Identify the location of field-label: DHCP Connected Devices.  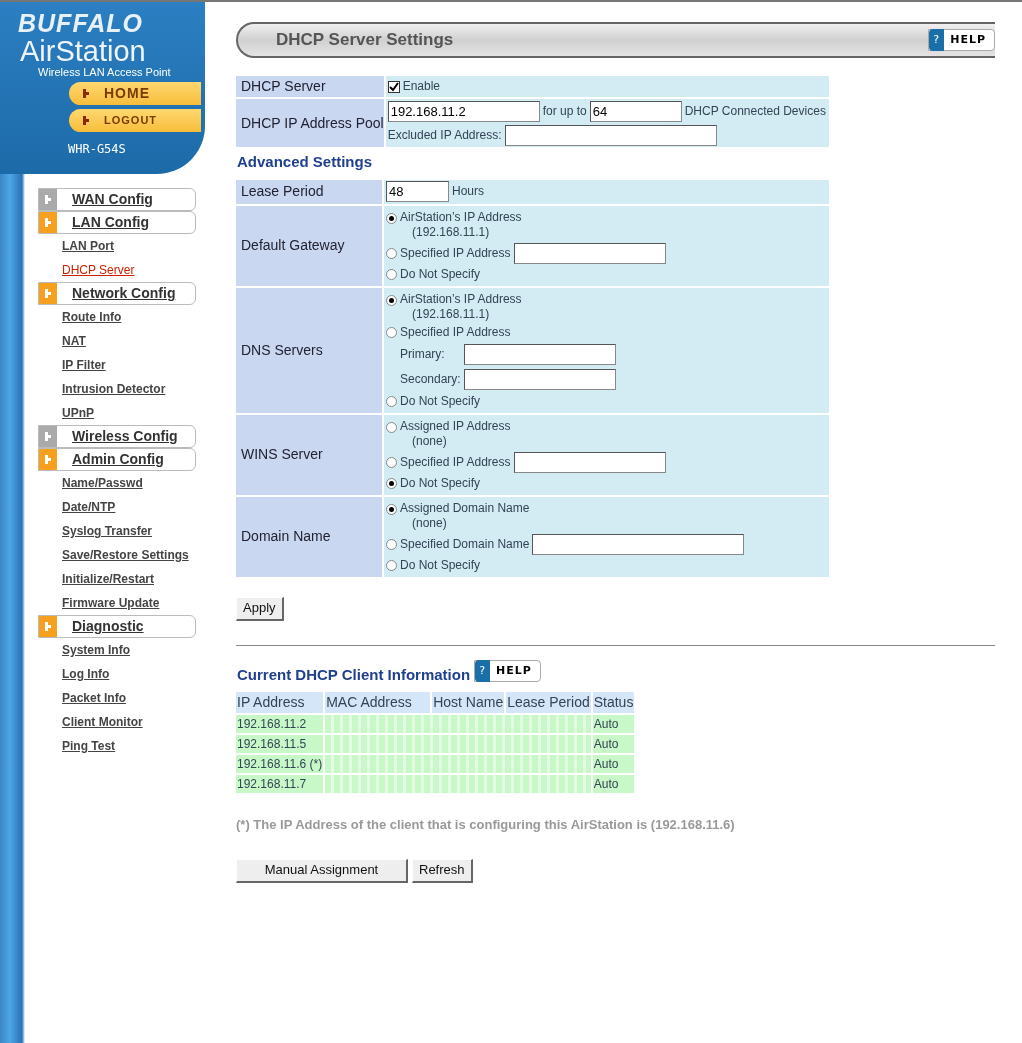
(755, 111).